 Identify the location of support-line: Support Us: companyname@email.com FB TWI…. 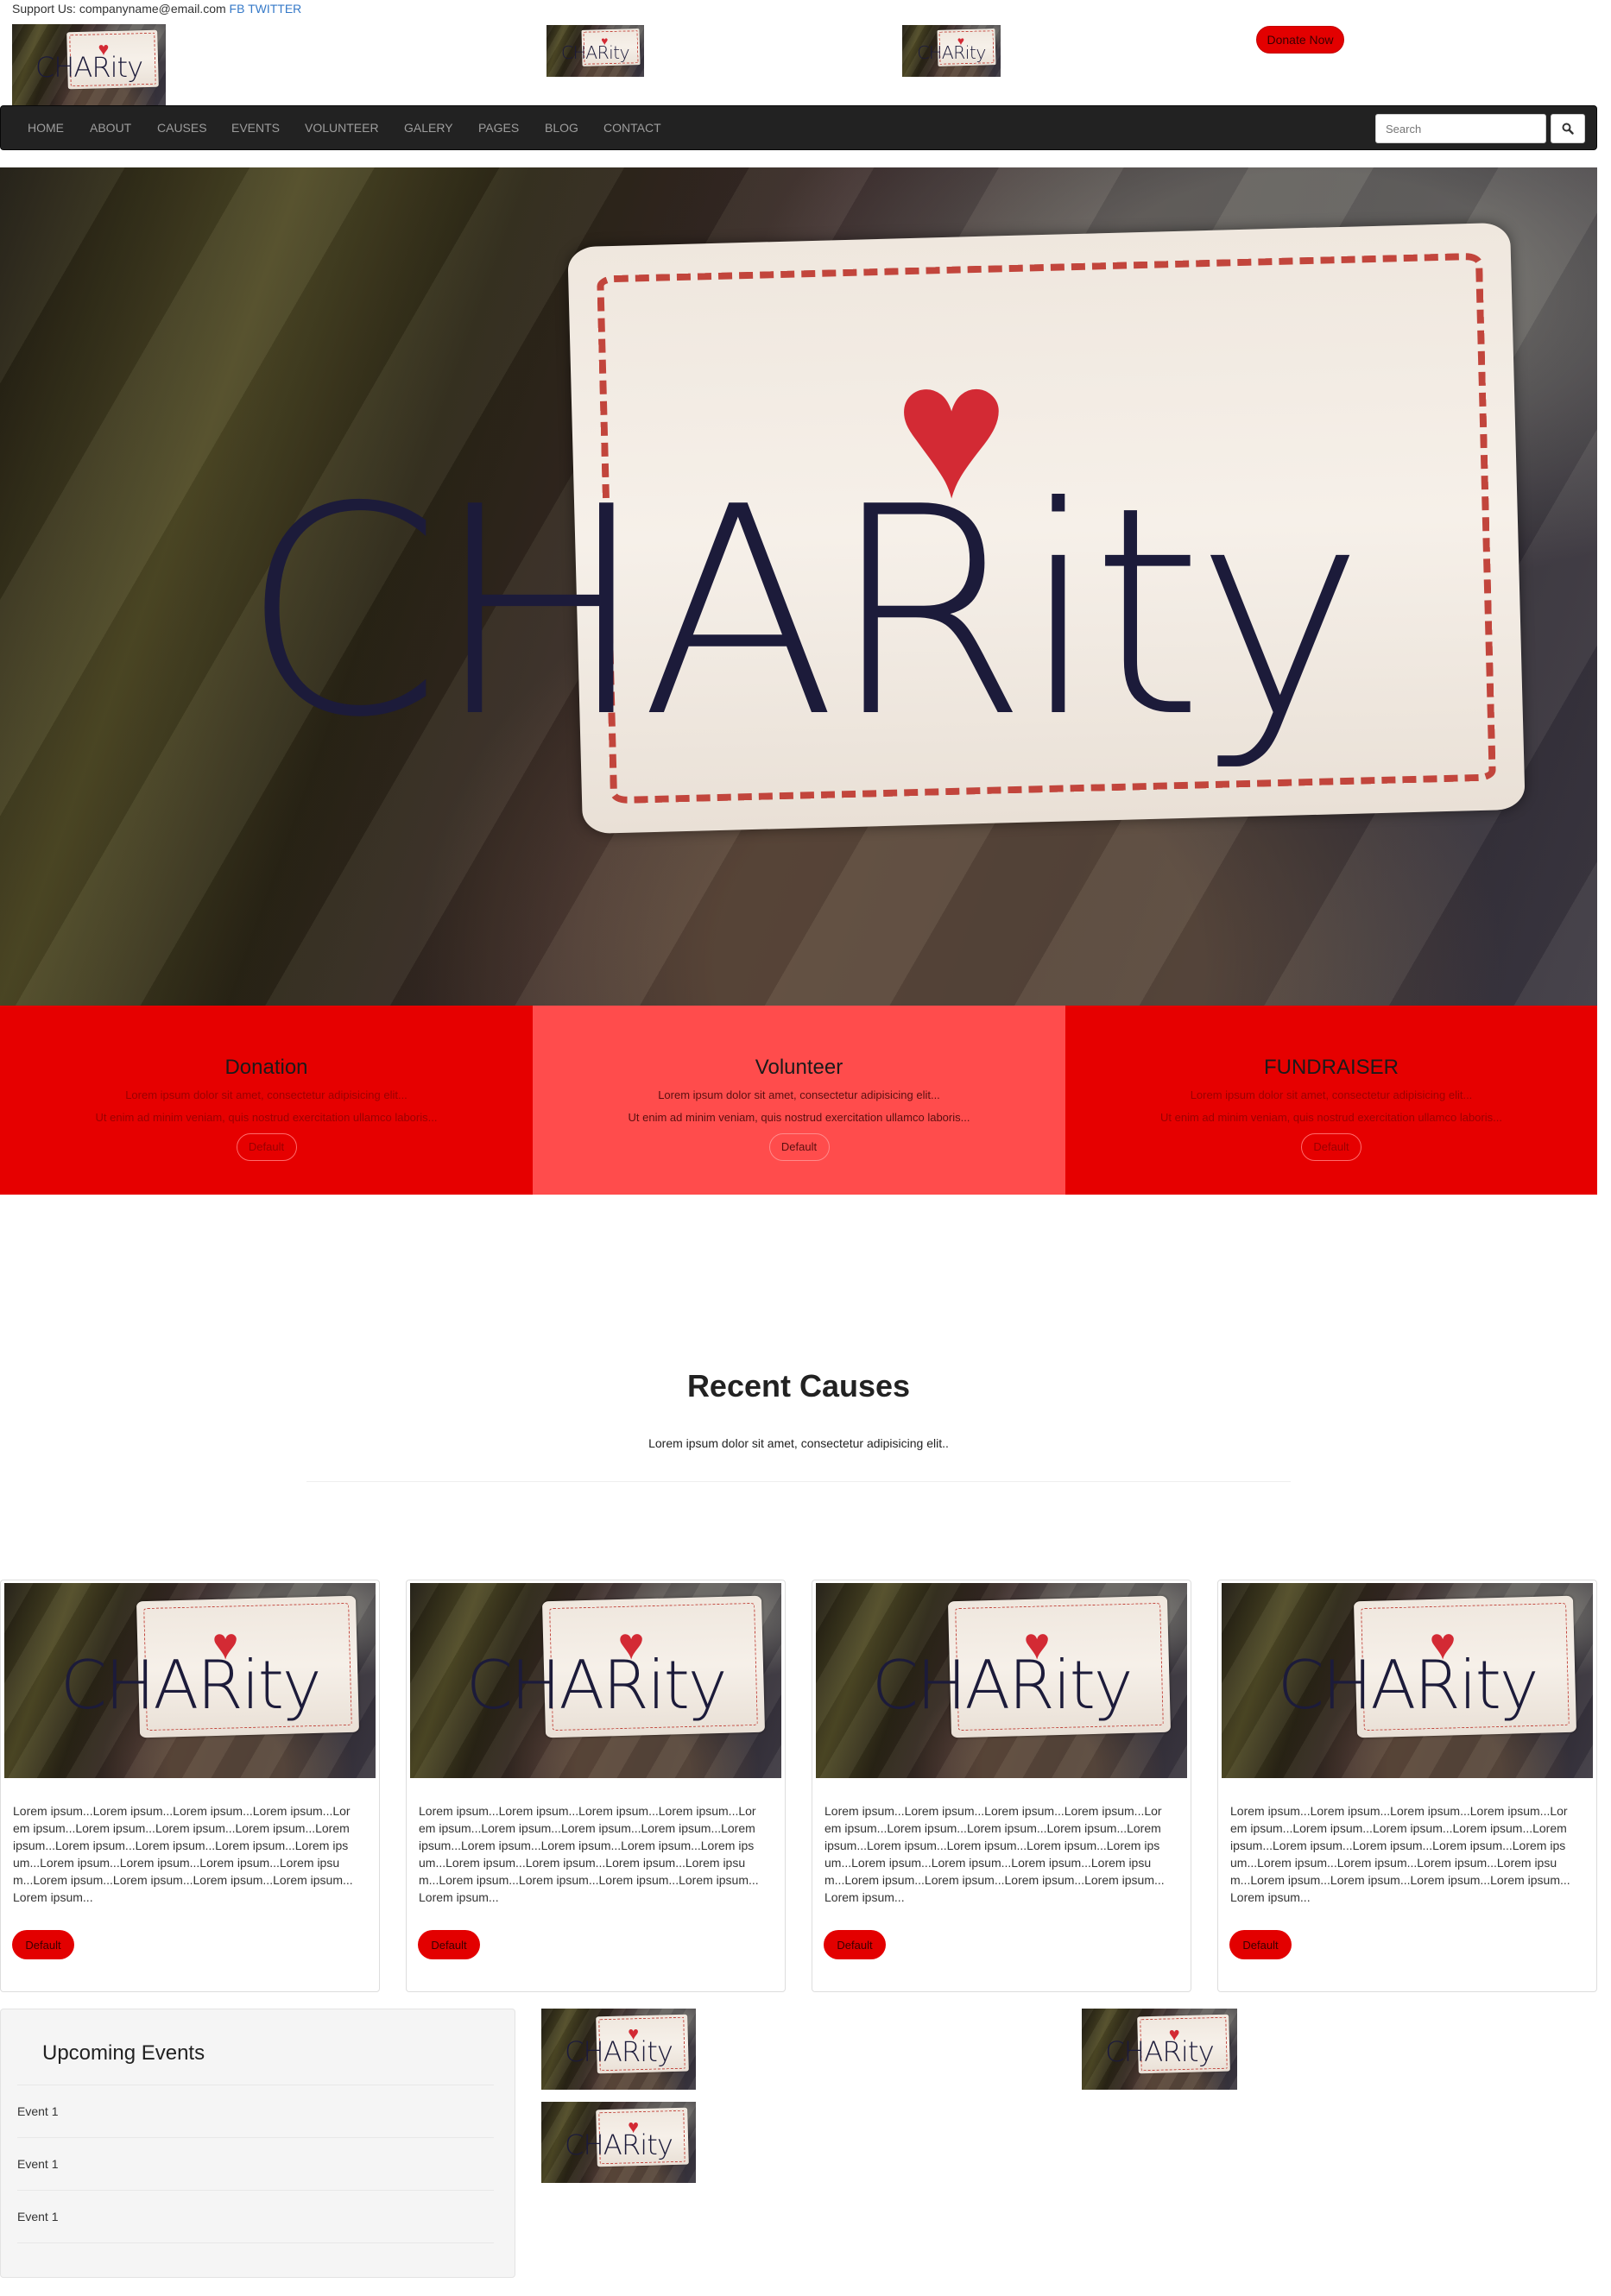
(156, 9).